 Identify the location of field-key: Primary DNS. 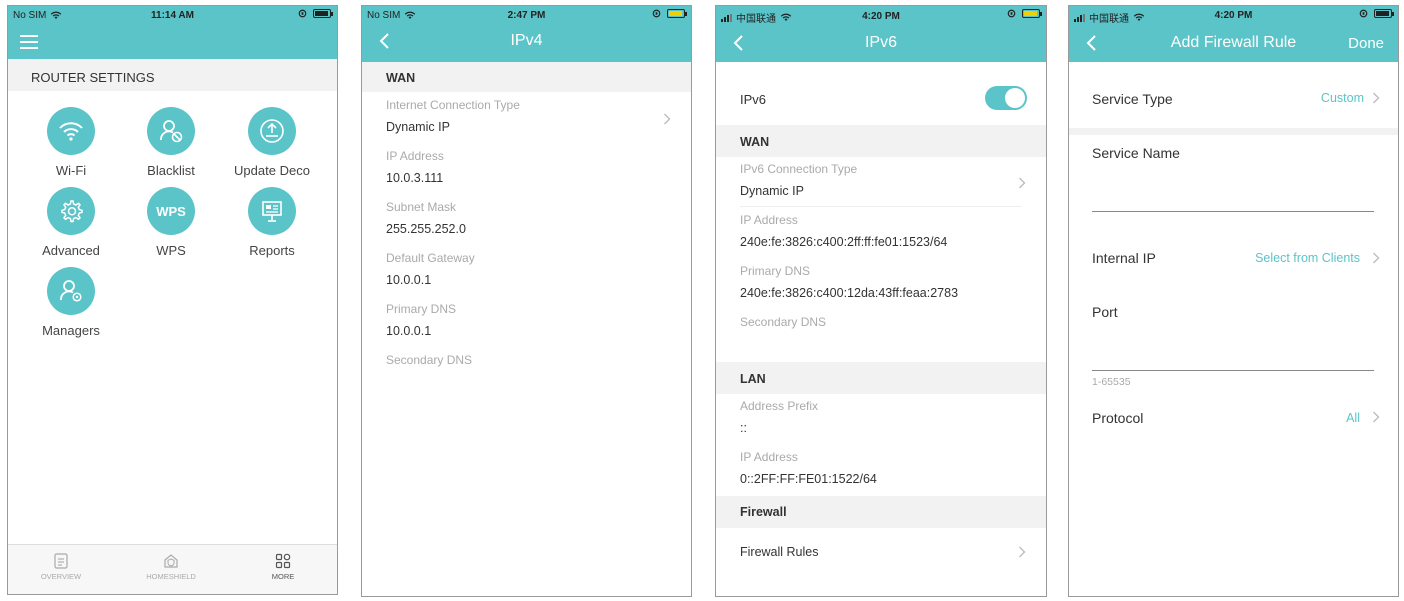
(775, 271).